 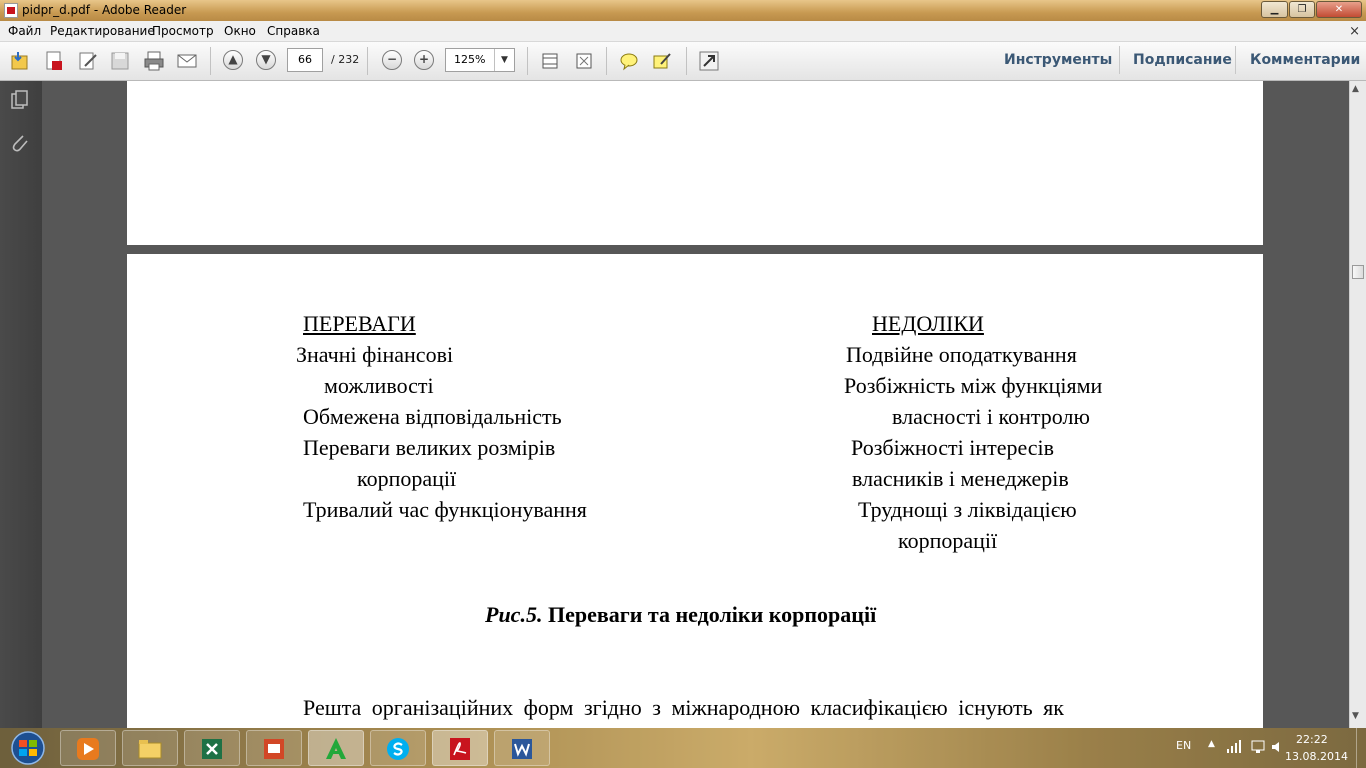 I want to click on page-number-input: 66, so click(x=305, y=60).